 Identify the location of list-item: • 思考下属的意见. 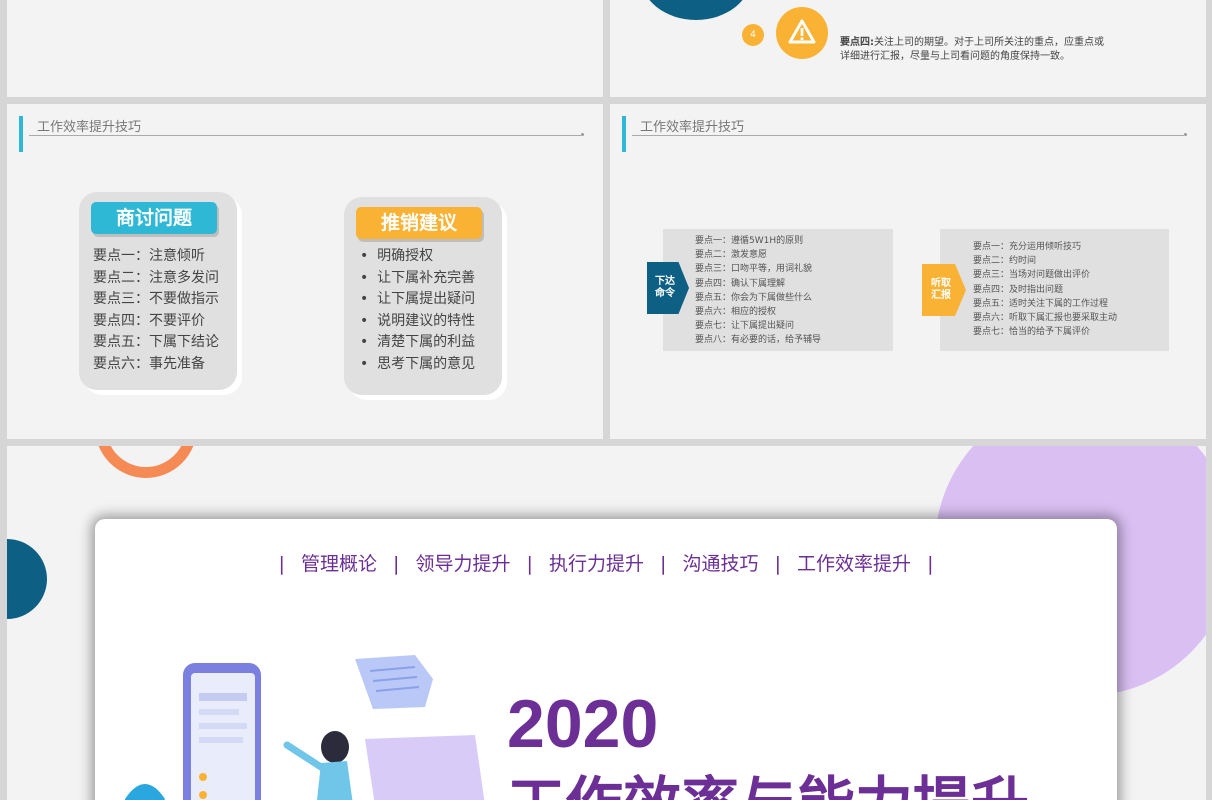
(418, 363).